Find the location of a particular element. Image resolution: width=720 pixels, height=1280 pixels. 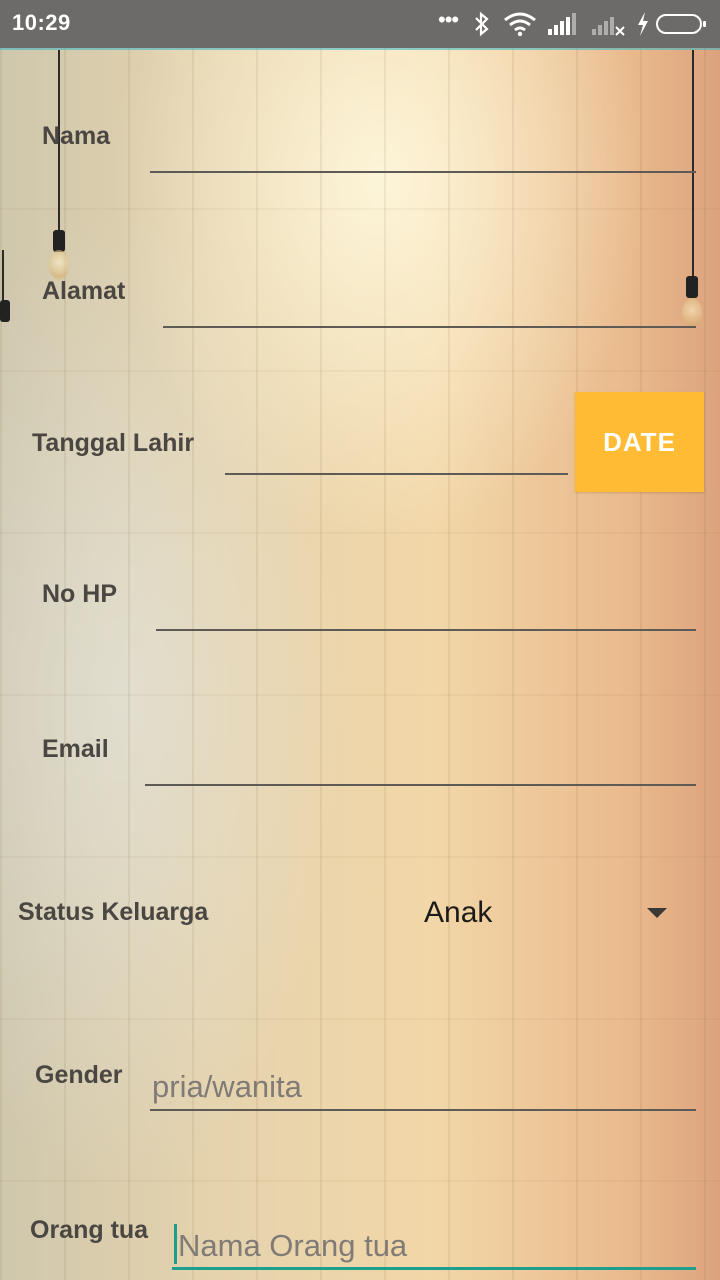

status-keluarga-selected: Anak is located at coordinates (458, 912).